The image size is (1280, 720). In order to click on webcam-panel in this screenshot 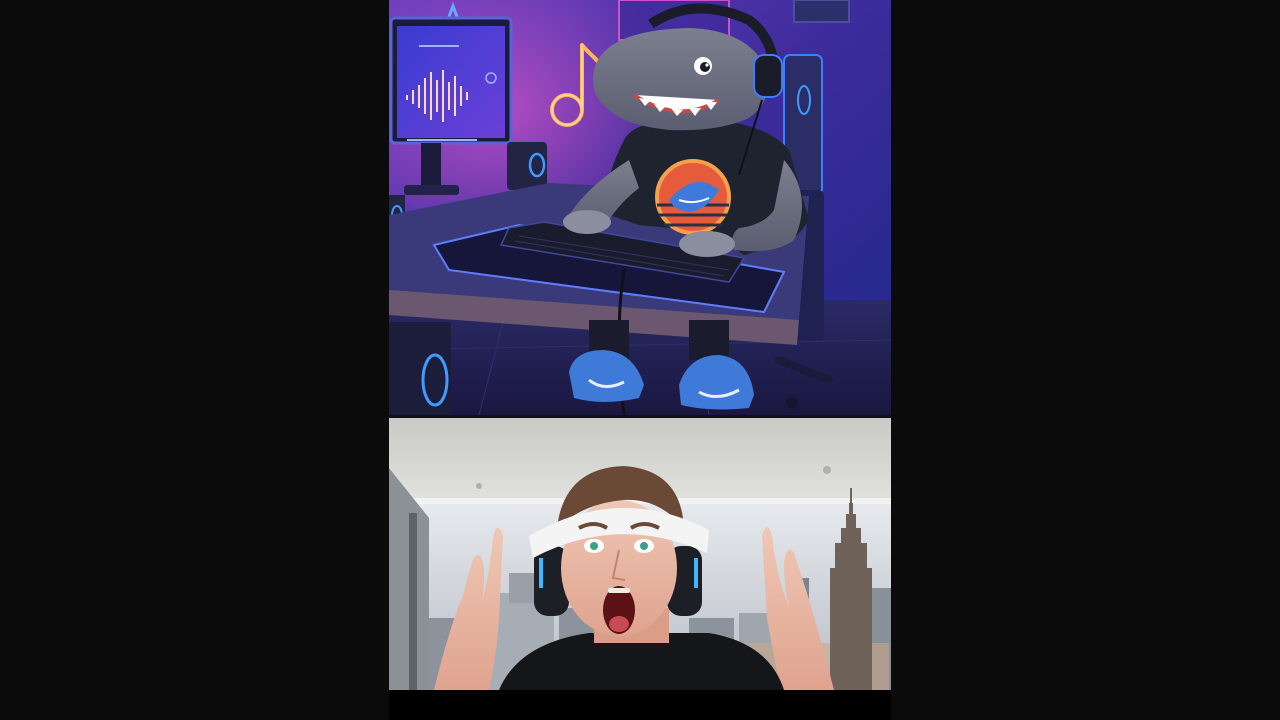, I will do `click(640, 554)`.